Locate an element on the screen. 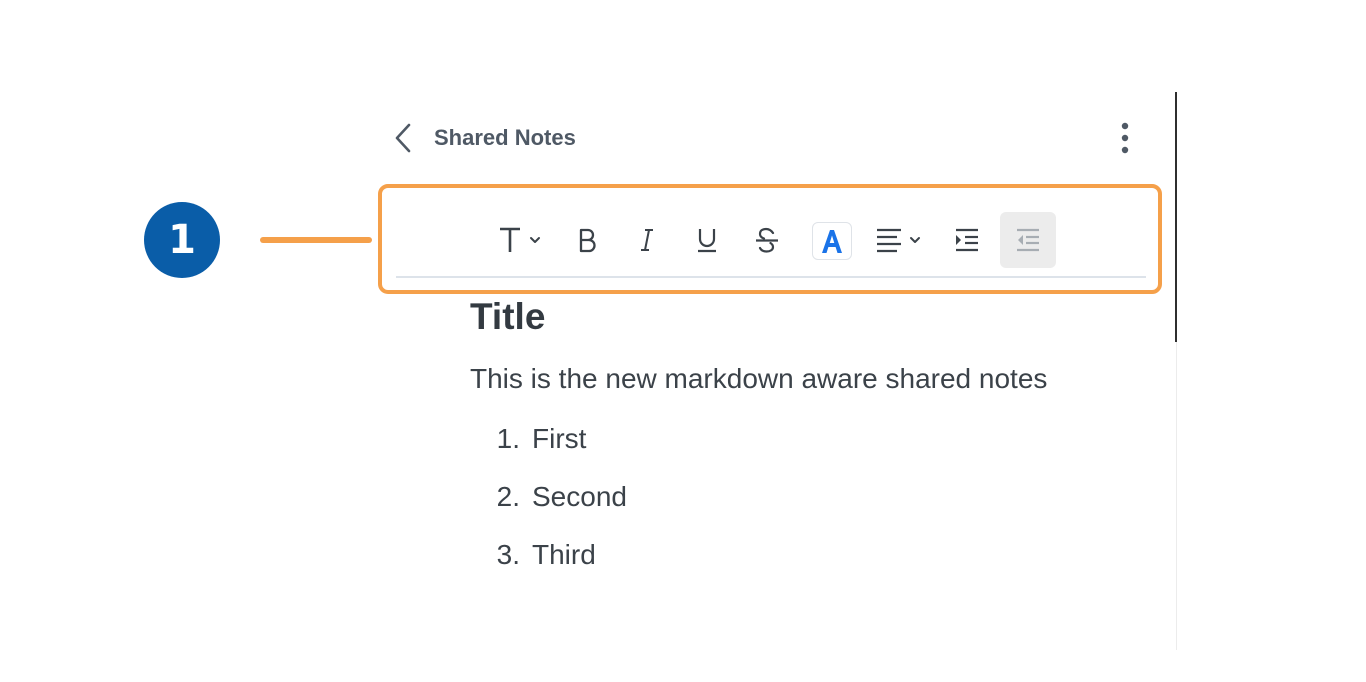  italic-button is located at coordinates (647, 240).